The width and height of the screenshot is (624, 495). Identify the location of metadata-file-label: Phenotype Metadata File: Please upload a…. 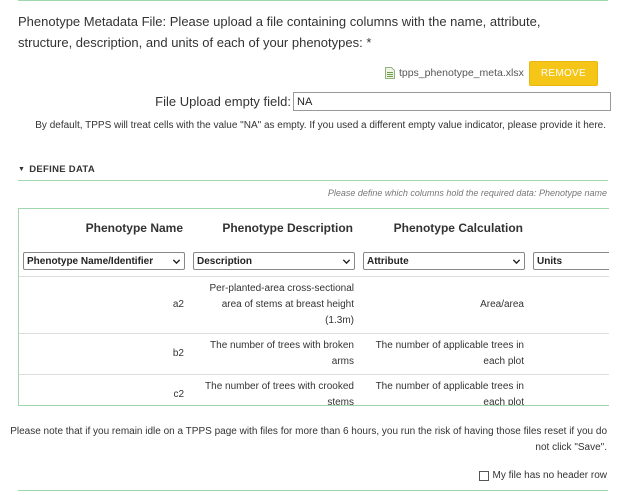
(279, 32).